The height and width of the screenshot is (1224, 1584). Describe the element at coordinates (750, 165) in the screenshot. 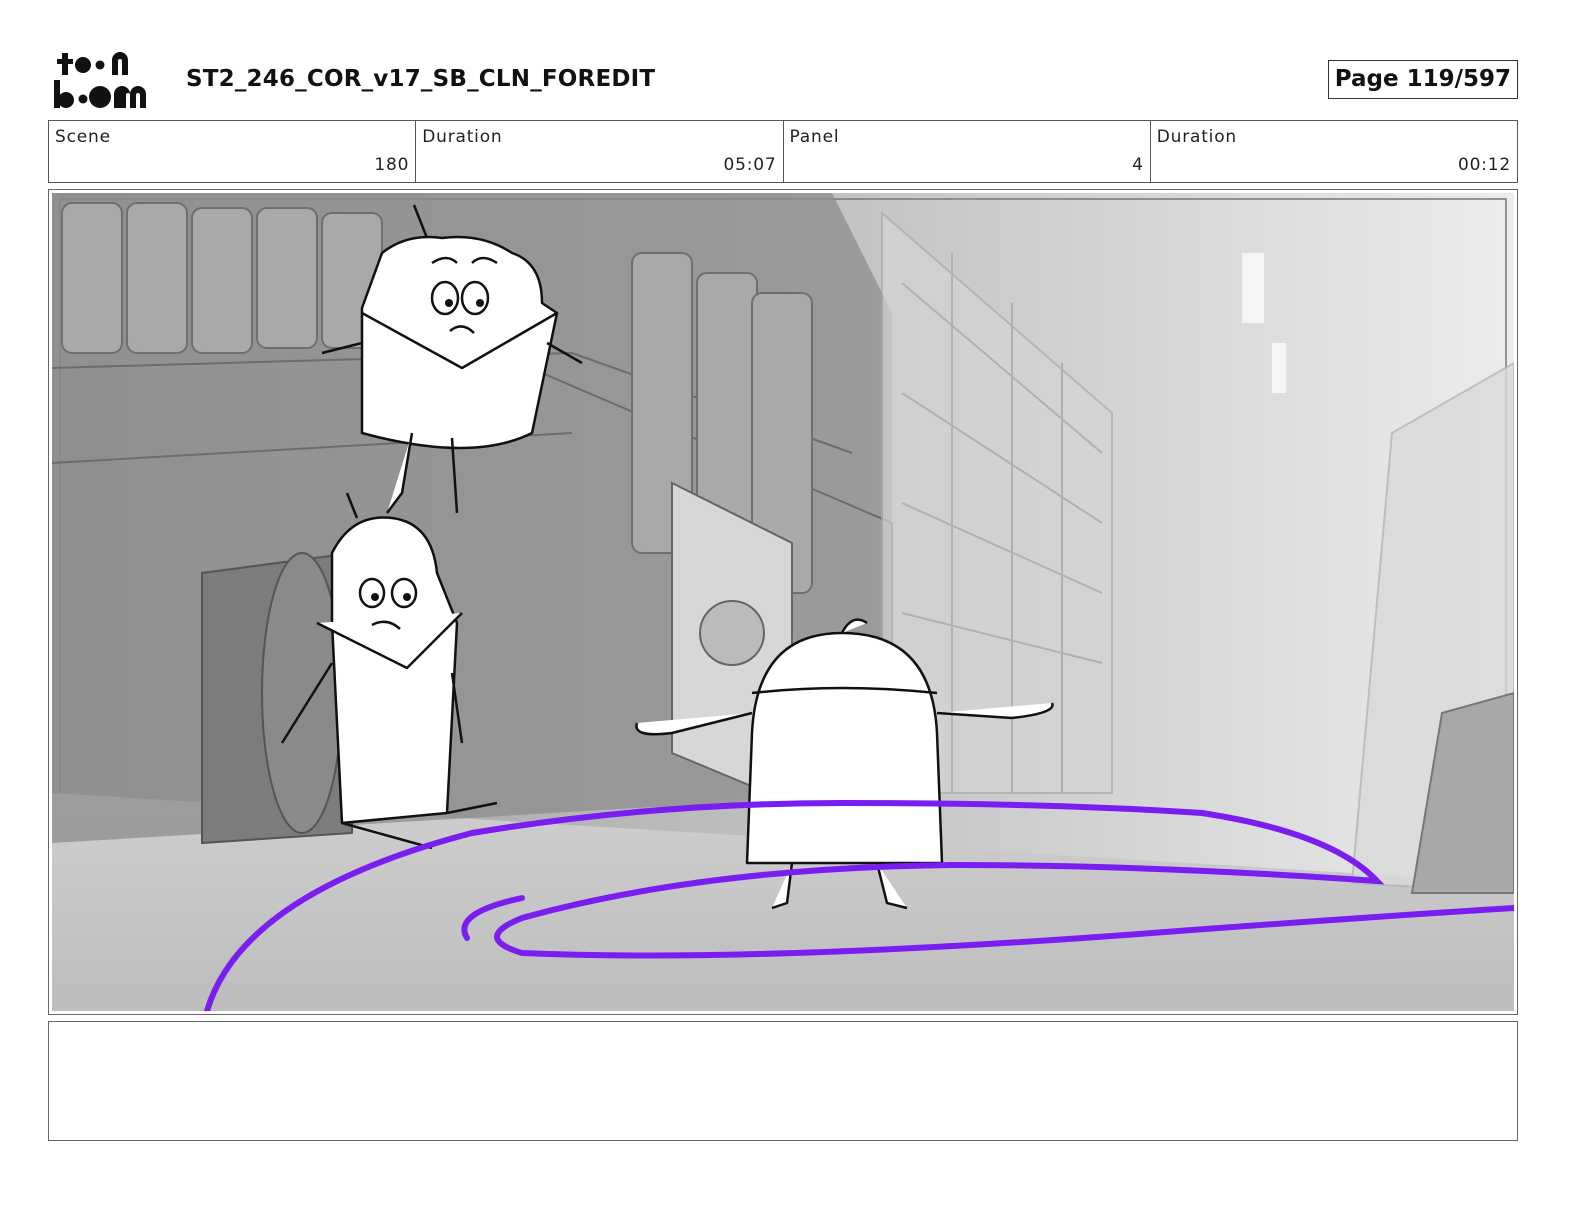

I see `scene-duration-value: 05:07` at that location.